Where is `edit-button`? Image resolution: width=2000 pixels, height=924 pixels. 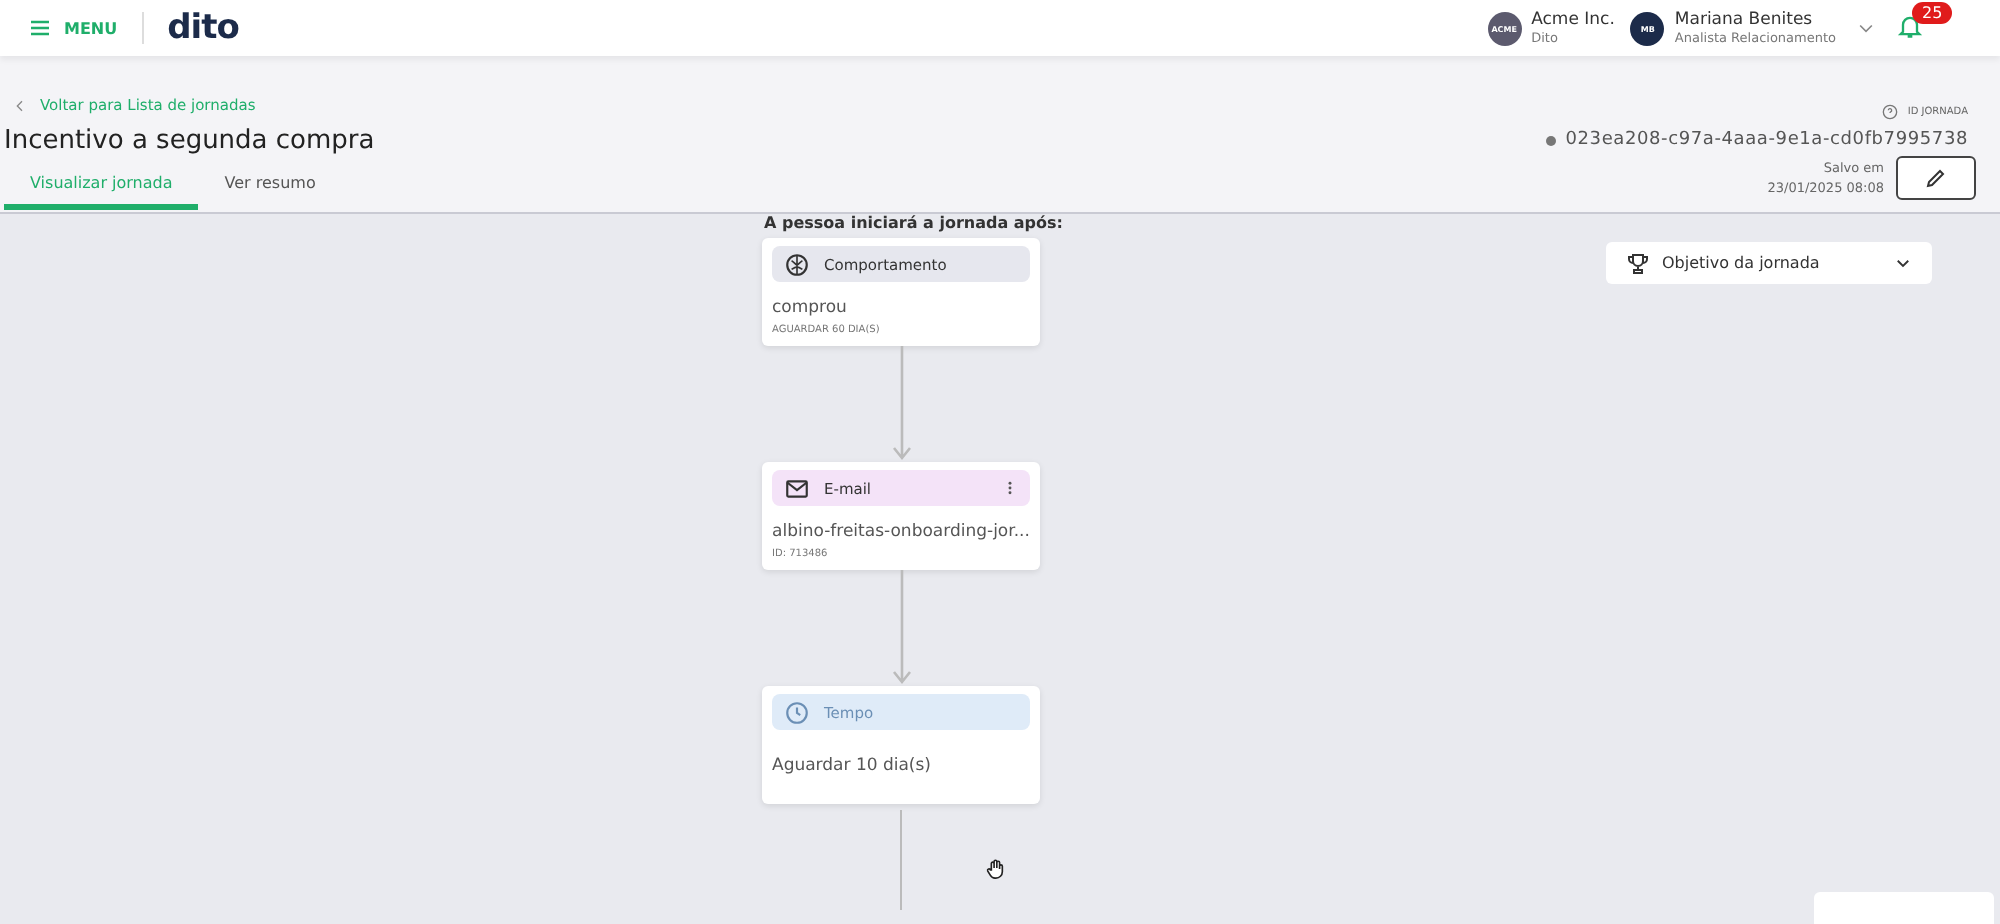 edit-button is located at coordinates (1936, 178).